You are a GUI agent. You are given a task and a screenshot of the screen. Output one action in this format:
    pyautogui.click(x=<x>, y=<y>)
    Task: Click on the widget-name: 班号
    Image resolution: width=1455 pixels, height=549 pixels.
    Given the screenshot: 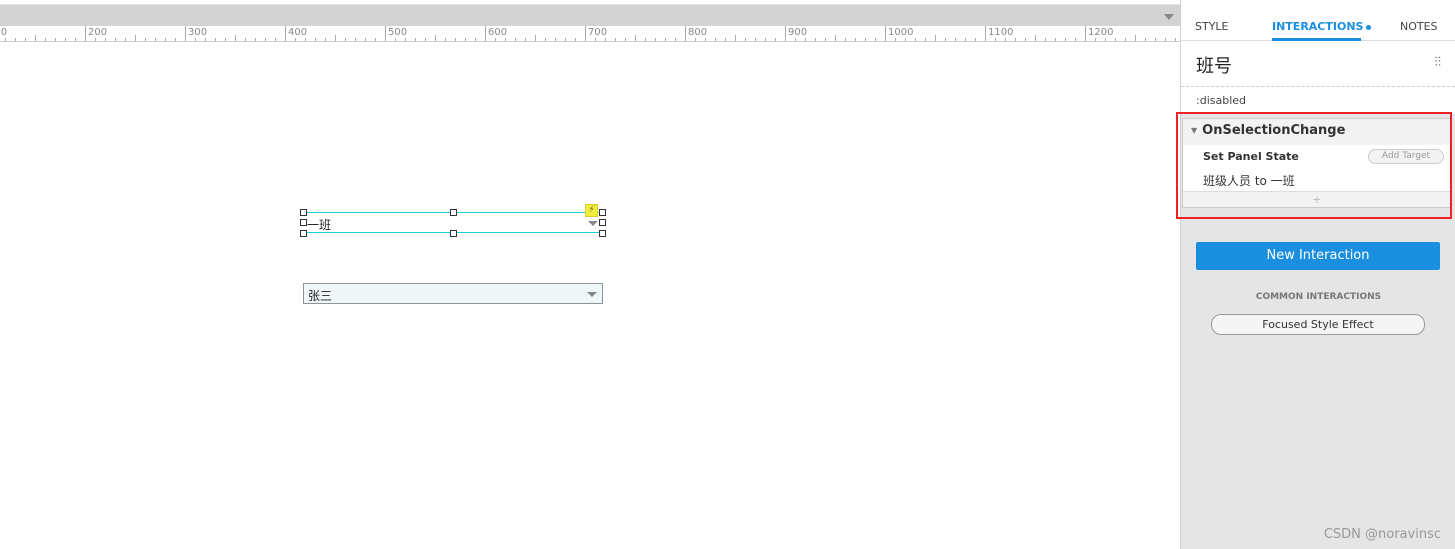 What is the action you would take?
    pyautogui.click(x=1214, y=66)
    